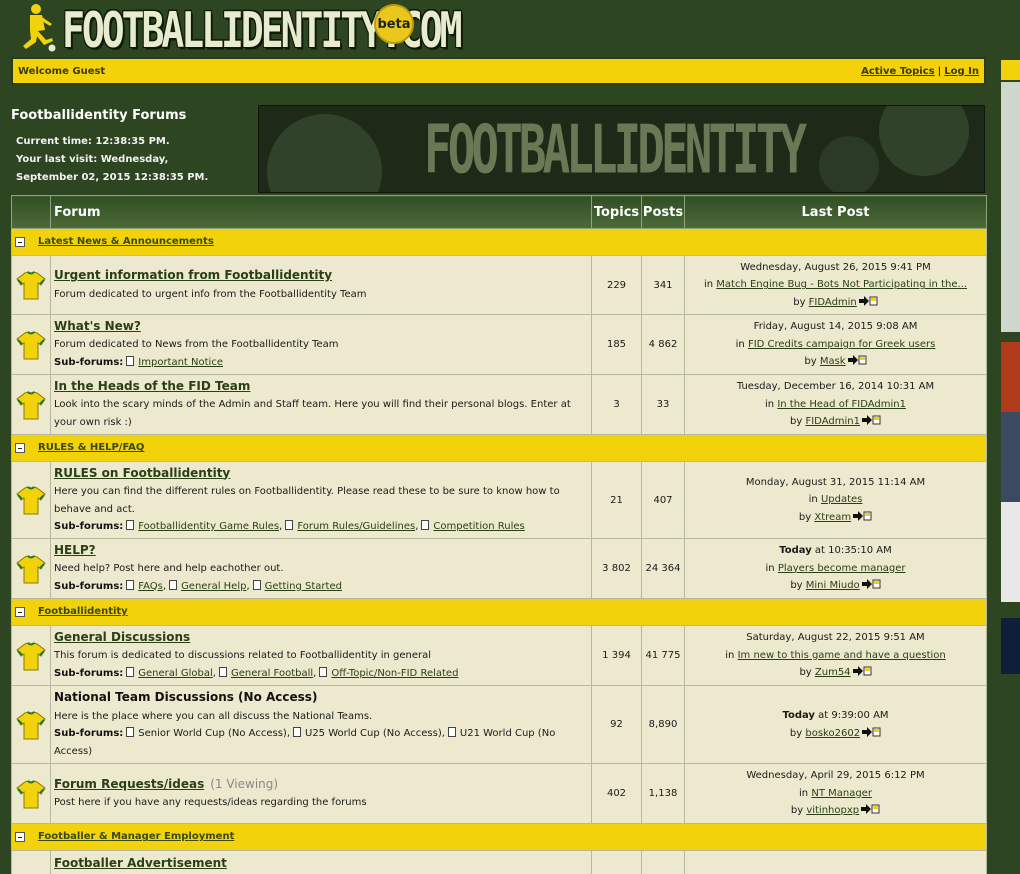 This screenshot has height=874, width=1020. I want to click on last-post-author-line: by FIDAdmin, so click(835, 303).